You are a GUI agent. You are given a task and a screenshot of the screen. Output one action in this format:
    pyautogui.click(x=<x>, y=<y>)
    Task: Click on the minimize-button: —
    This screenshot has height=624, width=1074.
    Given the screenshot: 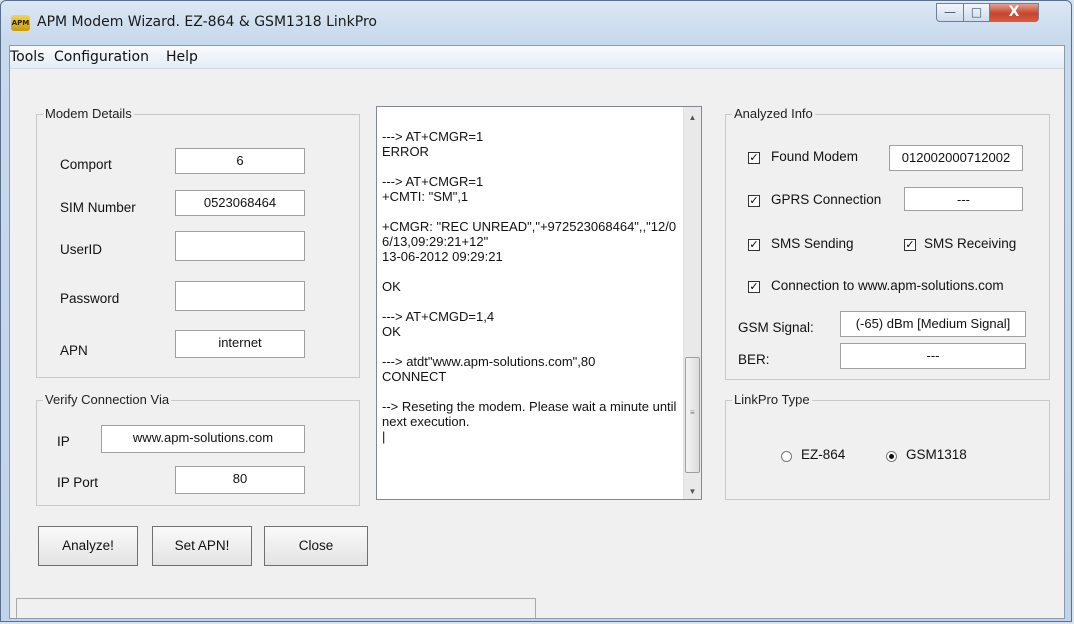 What is the action you would take?
    pyautogui.click(x=950, y=12)
    